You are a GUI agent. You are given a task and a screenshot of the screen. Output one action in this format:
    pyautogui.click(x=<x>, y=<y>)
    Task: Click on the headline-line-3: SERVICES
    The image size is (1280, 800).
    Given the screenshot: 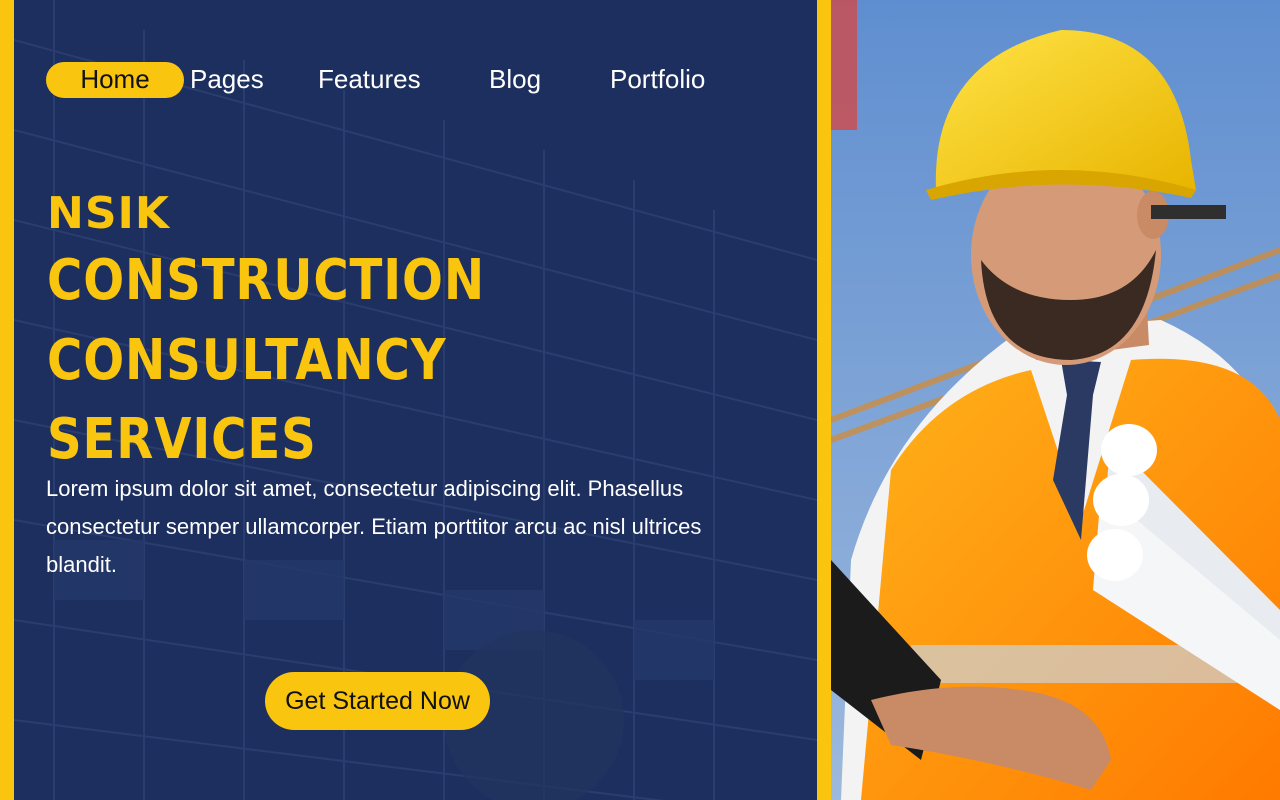 What is the action you would take?
    pyautogui.click(x=182, y=439)
    